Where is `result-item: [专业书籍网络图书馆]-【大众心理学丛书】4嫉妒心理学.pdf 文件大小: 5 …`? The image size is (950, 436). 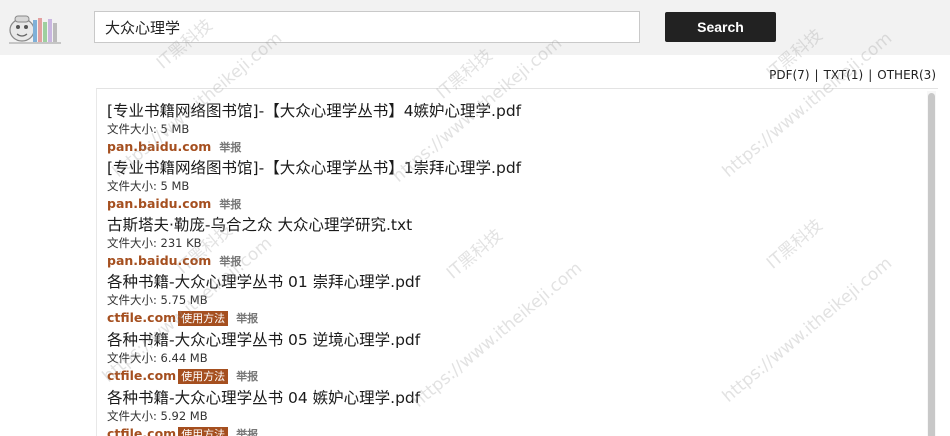
result-item: [专业书籍网络图书馆]-【大众心理学丛书】4嫉妒心理学.pdf 文件大小: 5 … is located at coordinates (314, 129).